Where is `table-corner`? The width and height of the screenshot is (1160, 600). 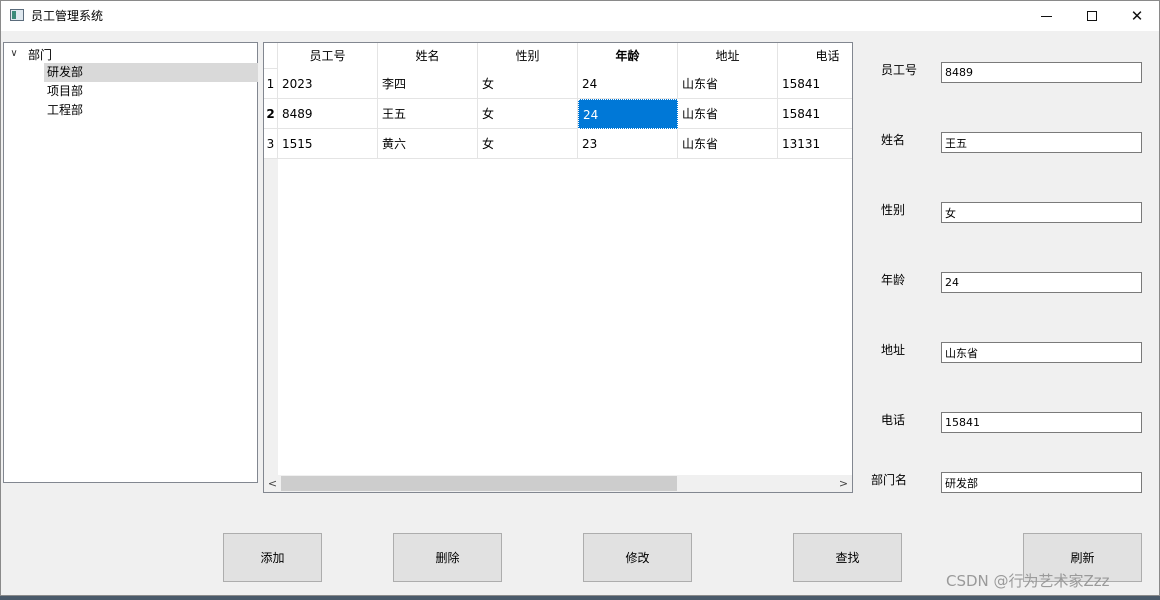
table-corner is located at coordinates (271, 56).